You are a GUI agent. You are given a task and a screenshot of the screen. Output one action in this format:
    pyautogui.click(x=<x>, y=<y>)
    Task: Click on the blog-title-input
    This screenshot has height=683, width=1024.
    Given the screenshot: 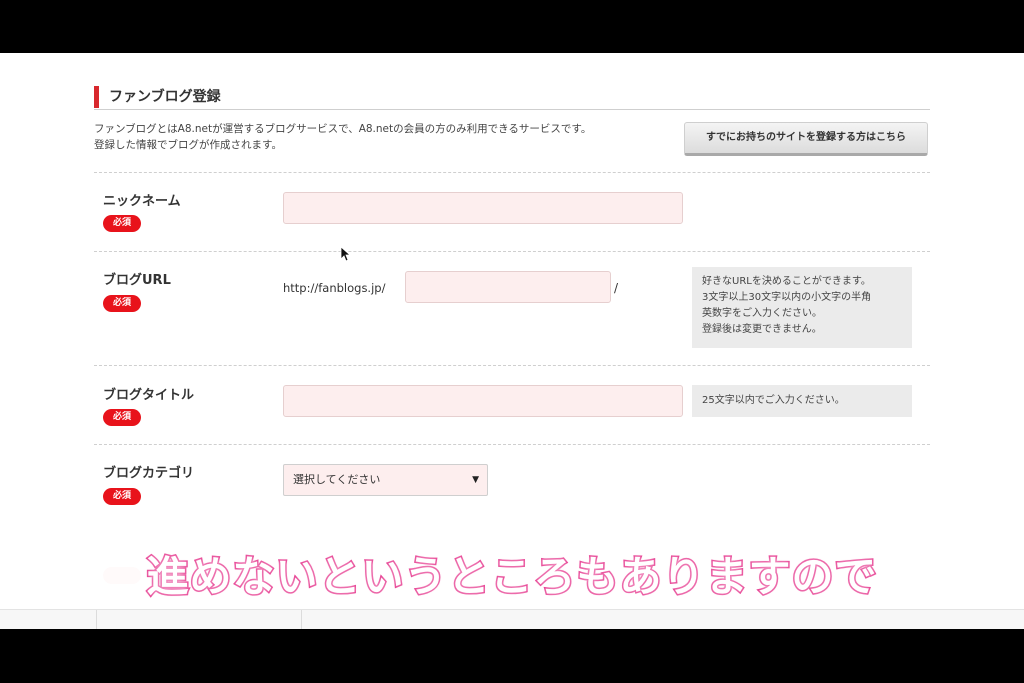 What is the action you would take?
    pyautogui.click(x=483, y=401)
    